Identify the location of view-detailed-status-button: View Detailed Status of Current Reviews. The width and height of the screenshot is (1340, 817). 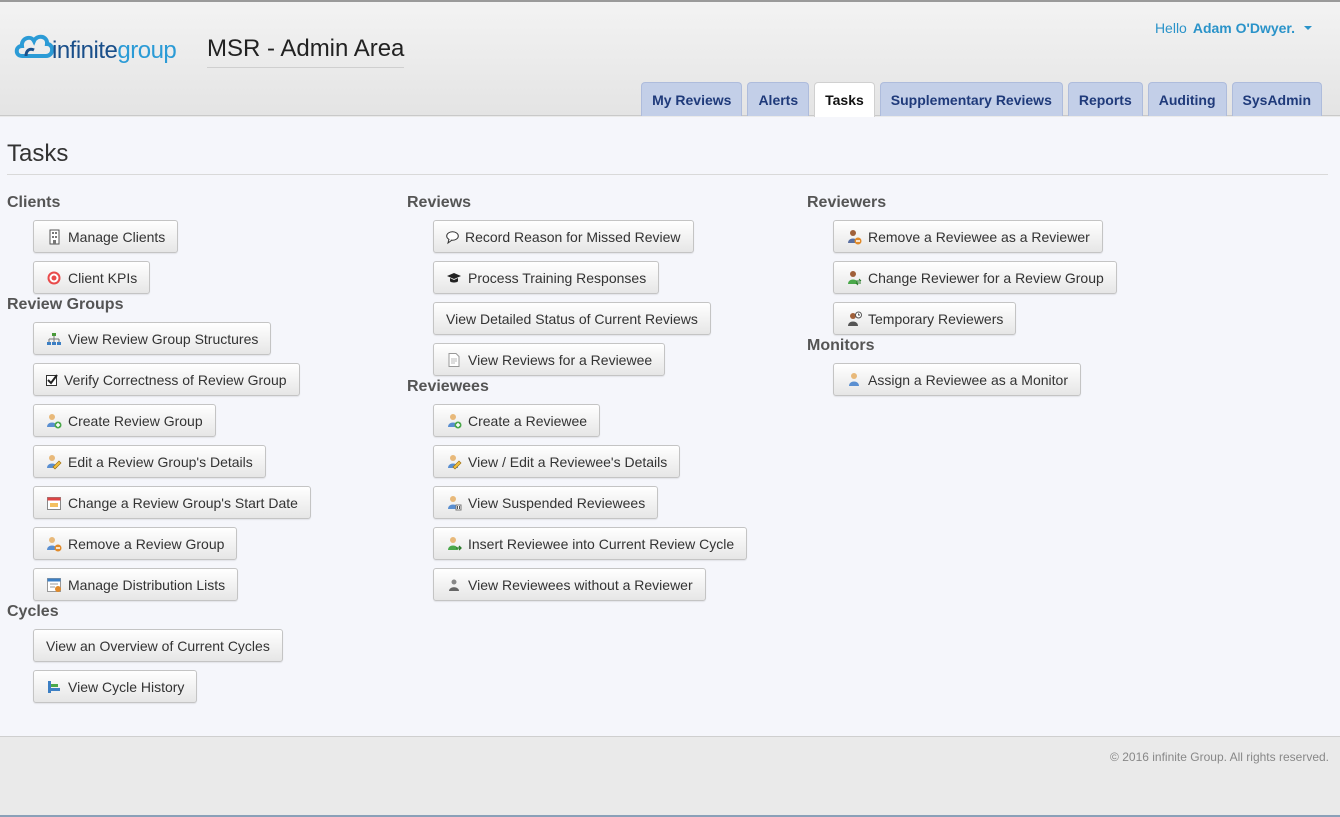
(572, 318).